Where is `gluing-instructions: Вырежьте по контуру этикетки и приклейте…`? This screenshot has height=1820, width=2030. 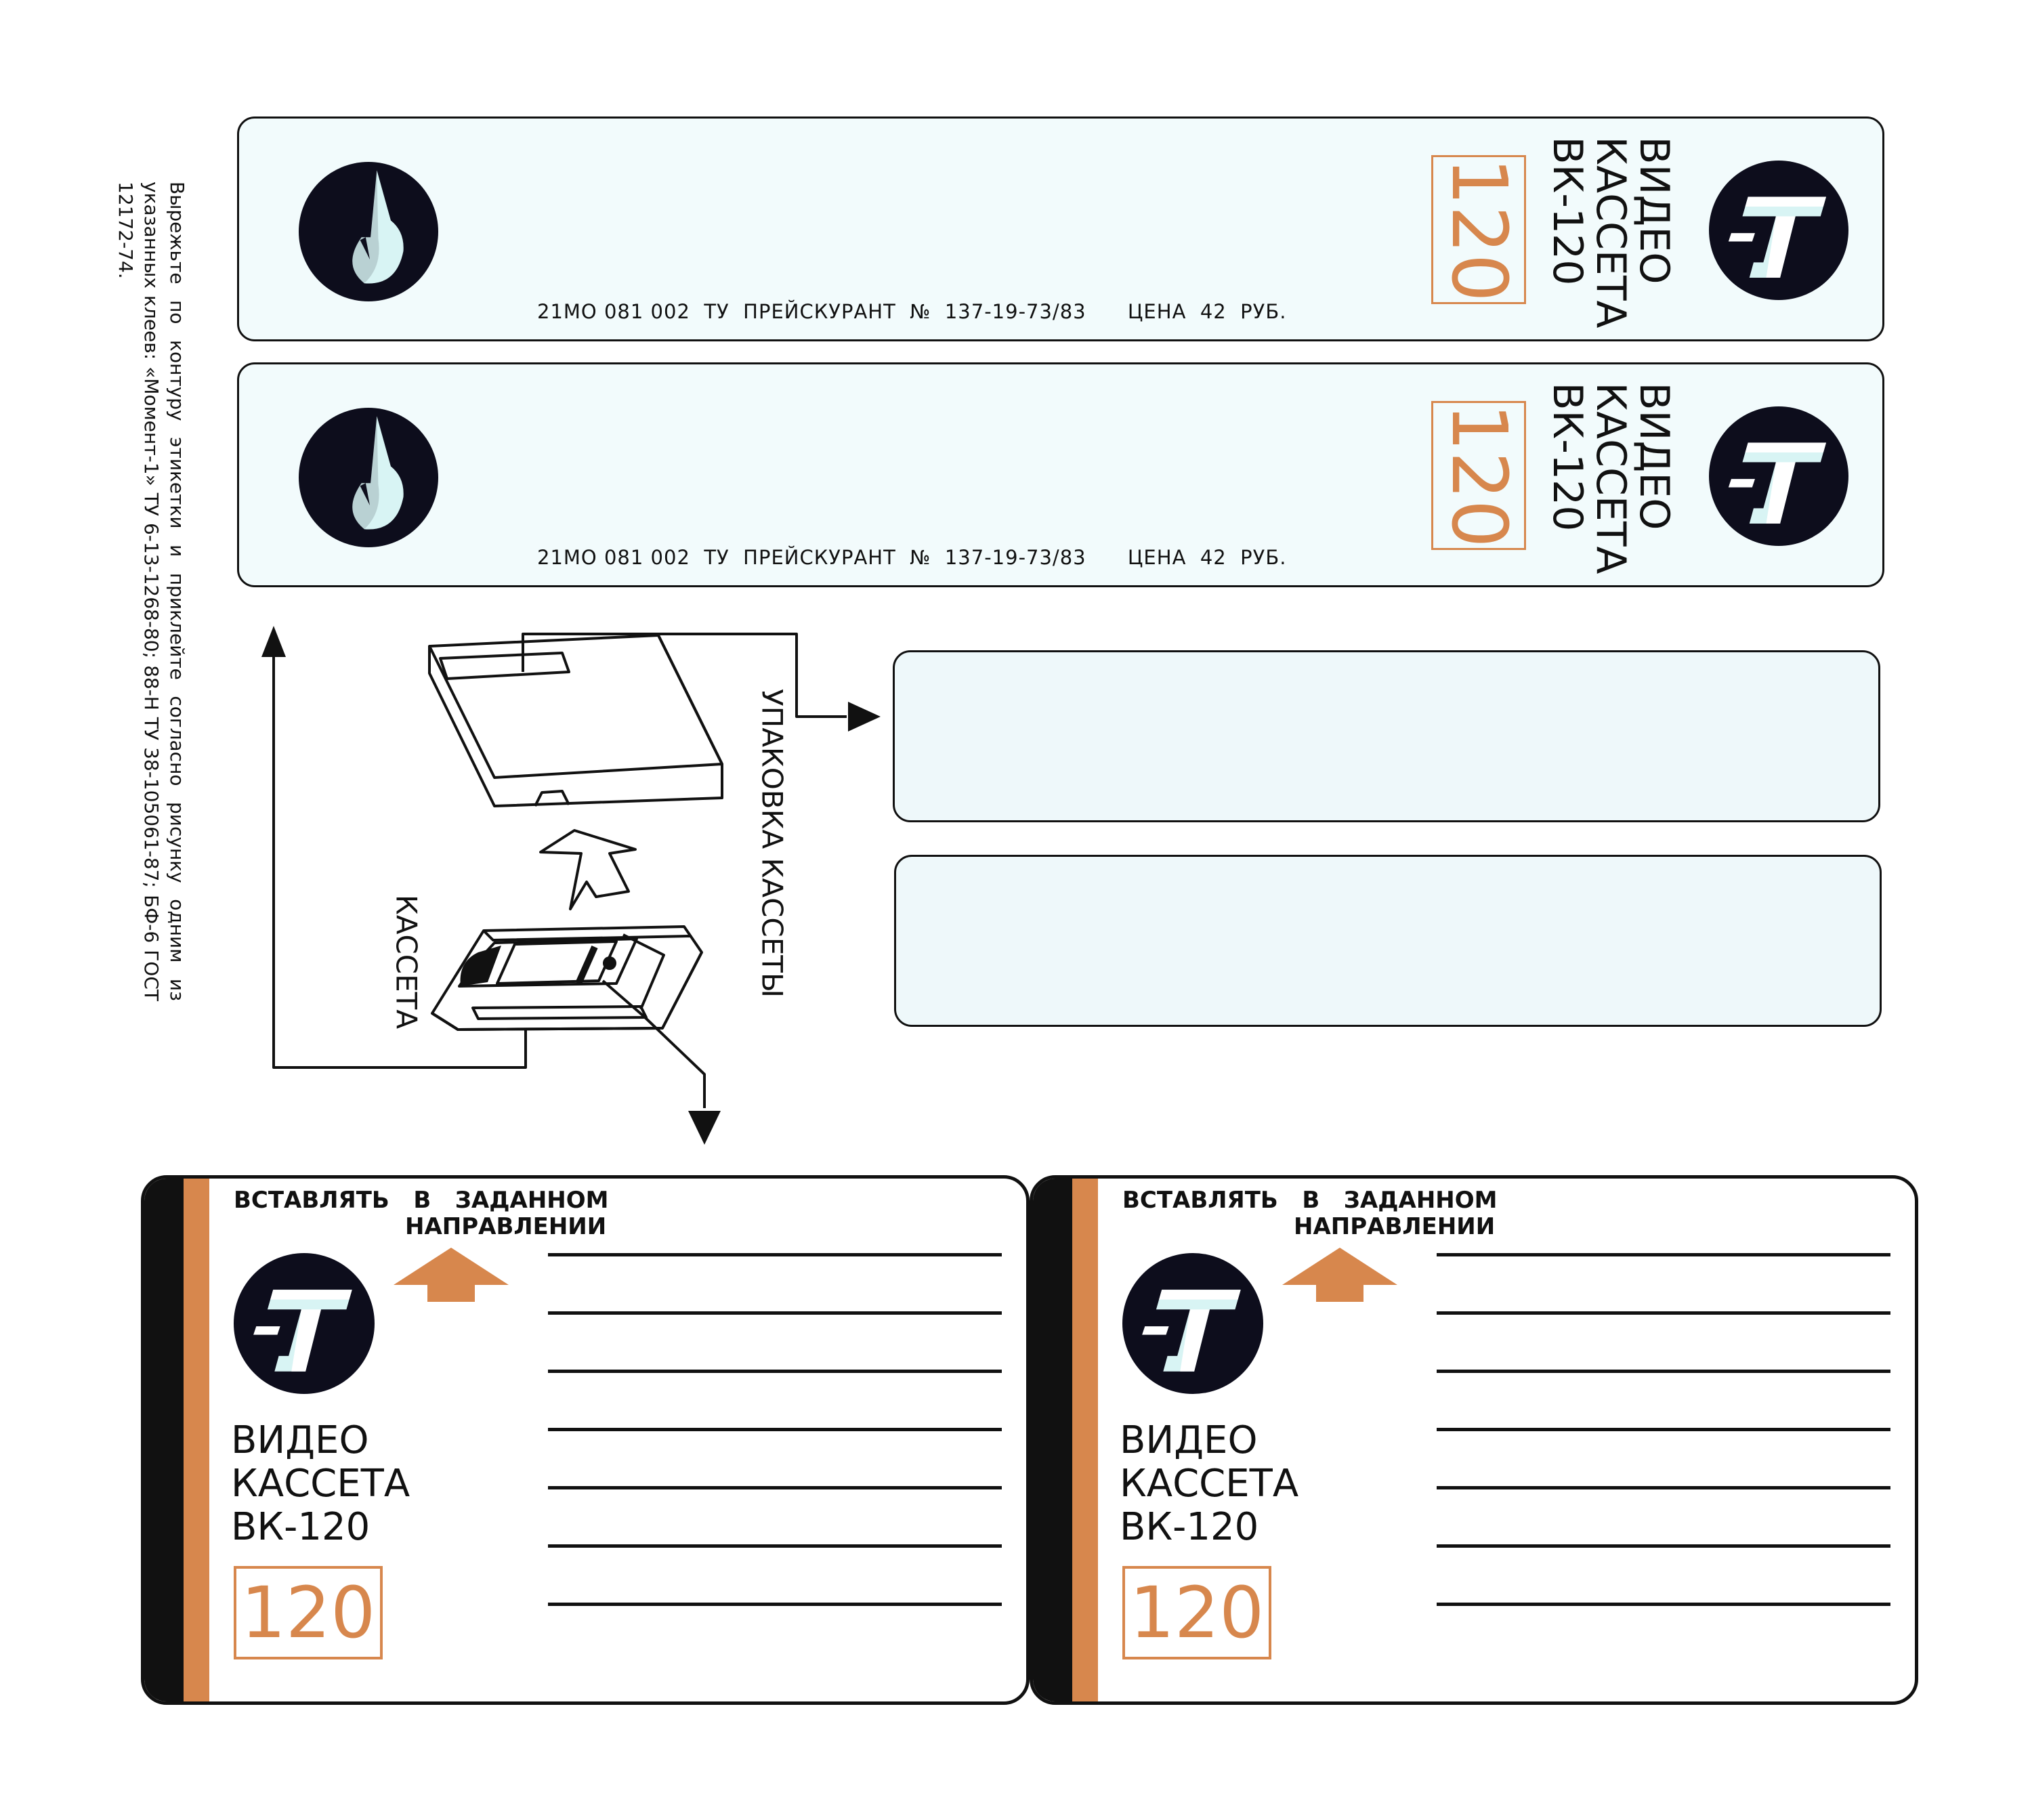
gluing-instructions: Вырежьте по контуру этикетки и приклейте… is located at coordinates (151, 591).